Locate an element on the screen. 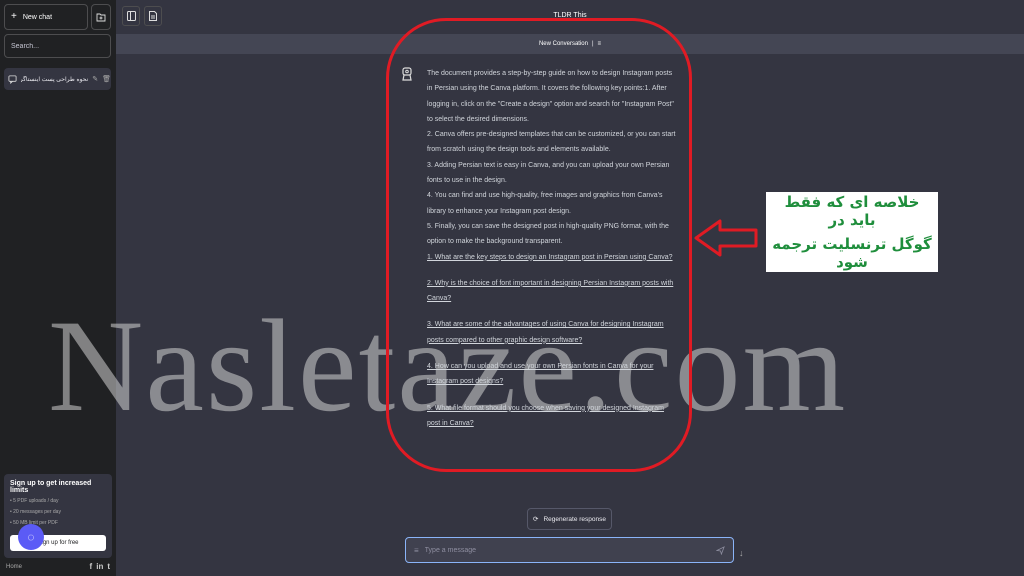 This screenshot has height=576, width=1024. chat-bubble-icon is located at coordinates (12, 79).